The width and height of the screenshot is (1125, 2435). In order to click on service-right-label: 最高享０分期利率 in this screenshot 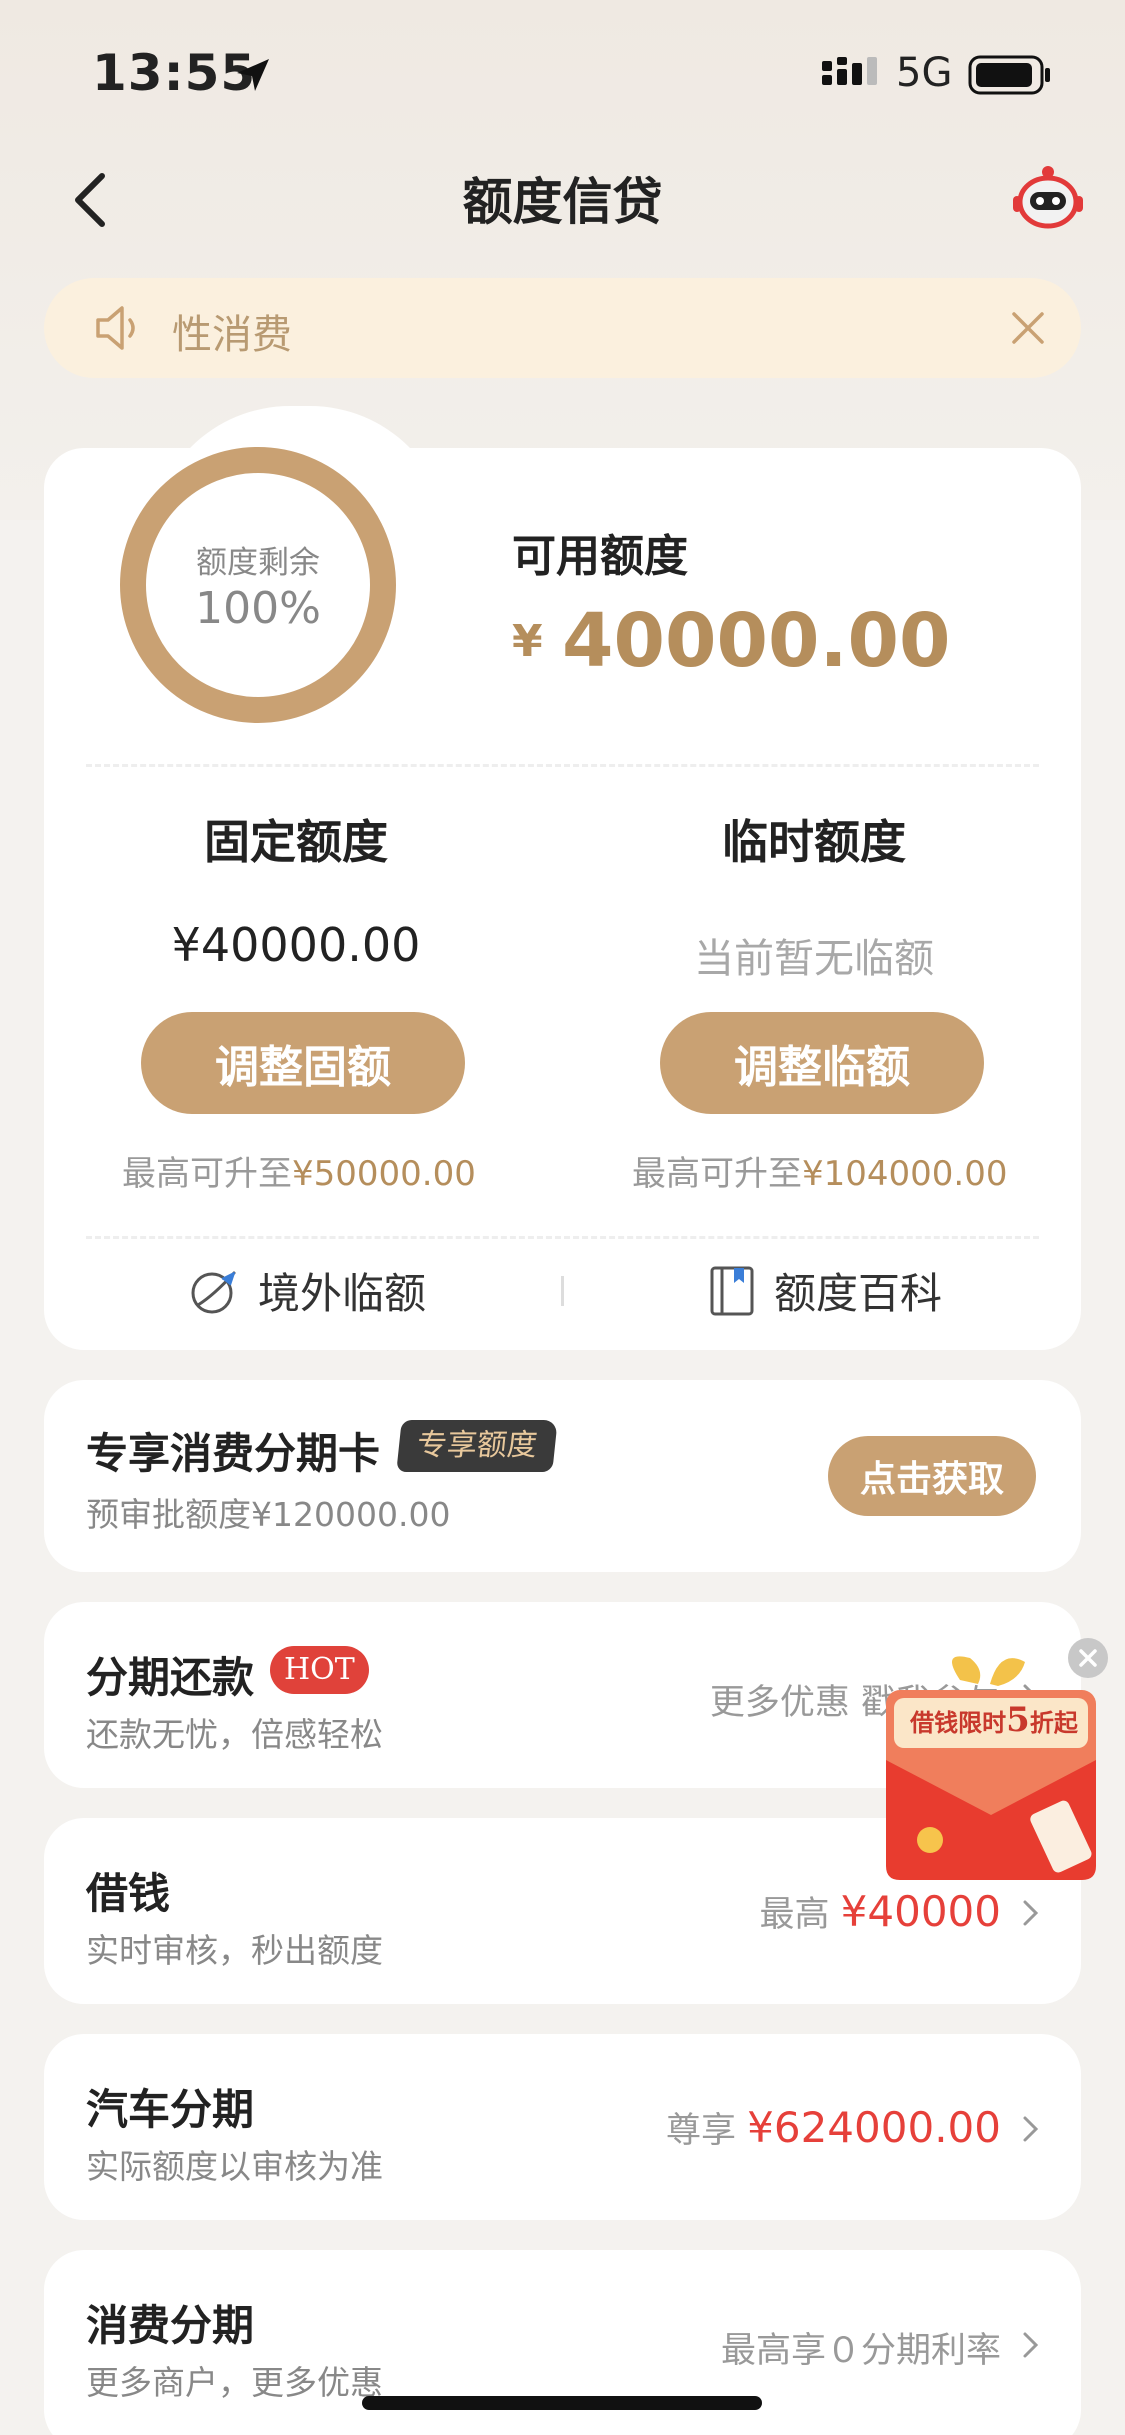, I will do `click(860, 2351)`.